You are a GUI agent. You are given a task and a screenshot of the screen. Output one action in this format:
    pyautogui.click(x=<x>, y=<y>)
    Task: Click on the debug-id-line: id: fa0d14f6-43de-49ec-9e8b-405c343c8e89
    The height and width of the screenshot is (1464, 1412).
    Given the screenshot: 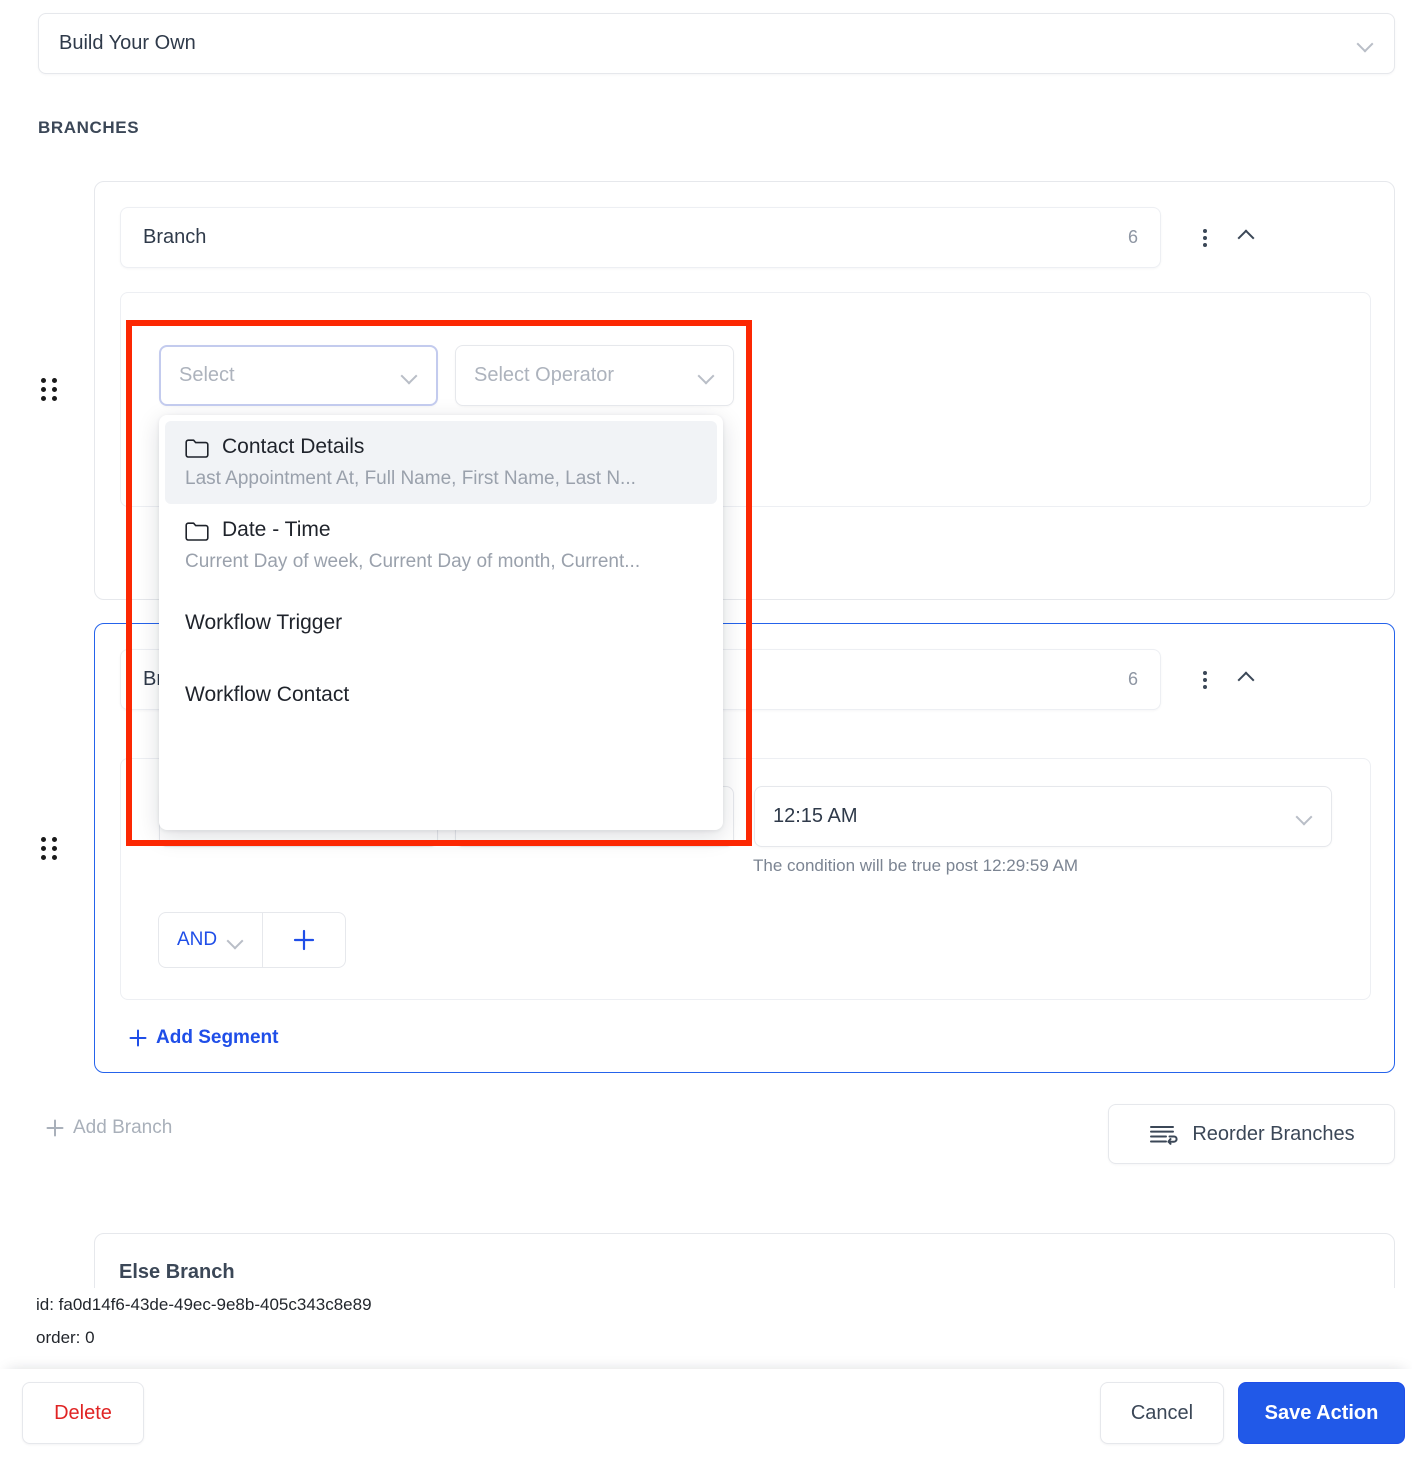 What is the action you would take?
    pyautogui.click(x=204, y=1305)
    